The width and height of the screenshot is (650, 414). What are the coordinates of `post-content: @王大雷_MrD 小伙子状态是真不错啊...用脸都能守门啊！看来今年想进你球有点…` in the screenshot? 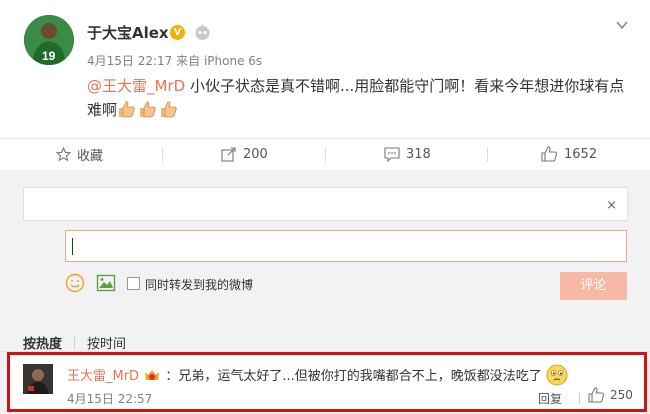 It's located at (357, 99).